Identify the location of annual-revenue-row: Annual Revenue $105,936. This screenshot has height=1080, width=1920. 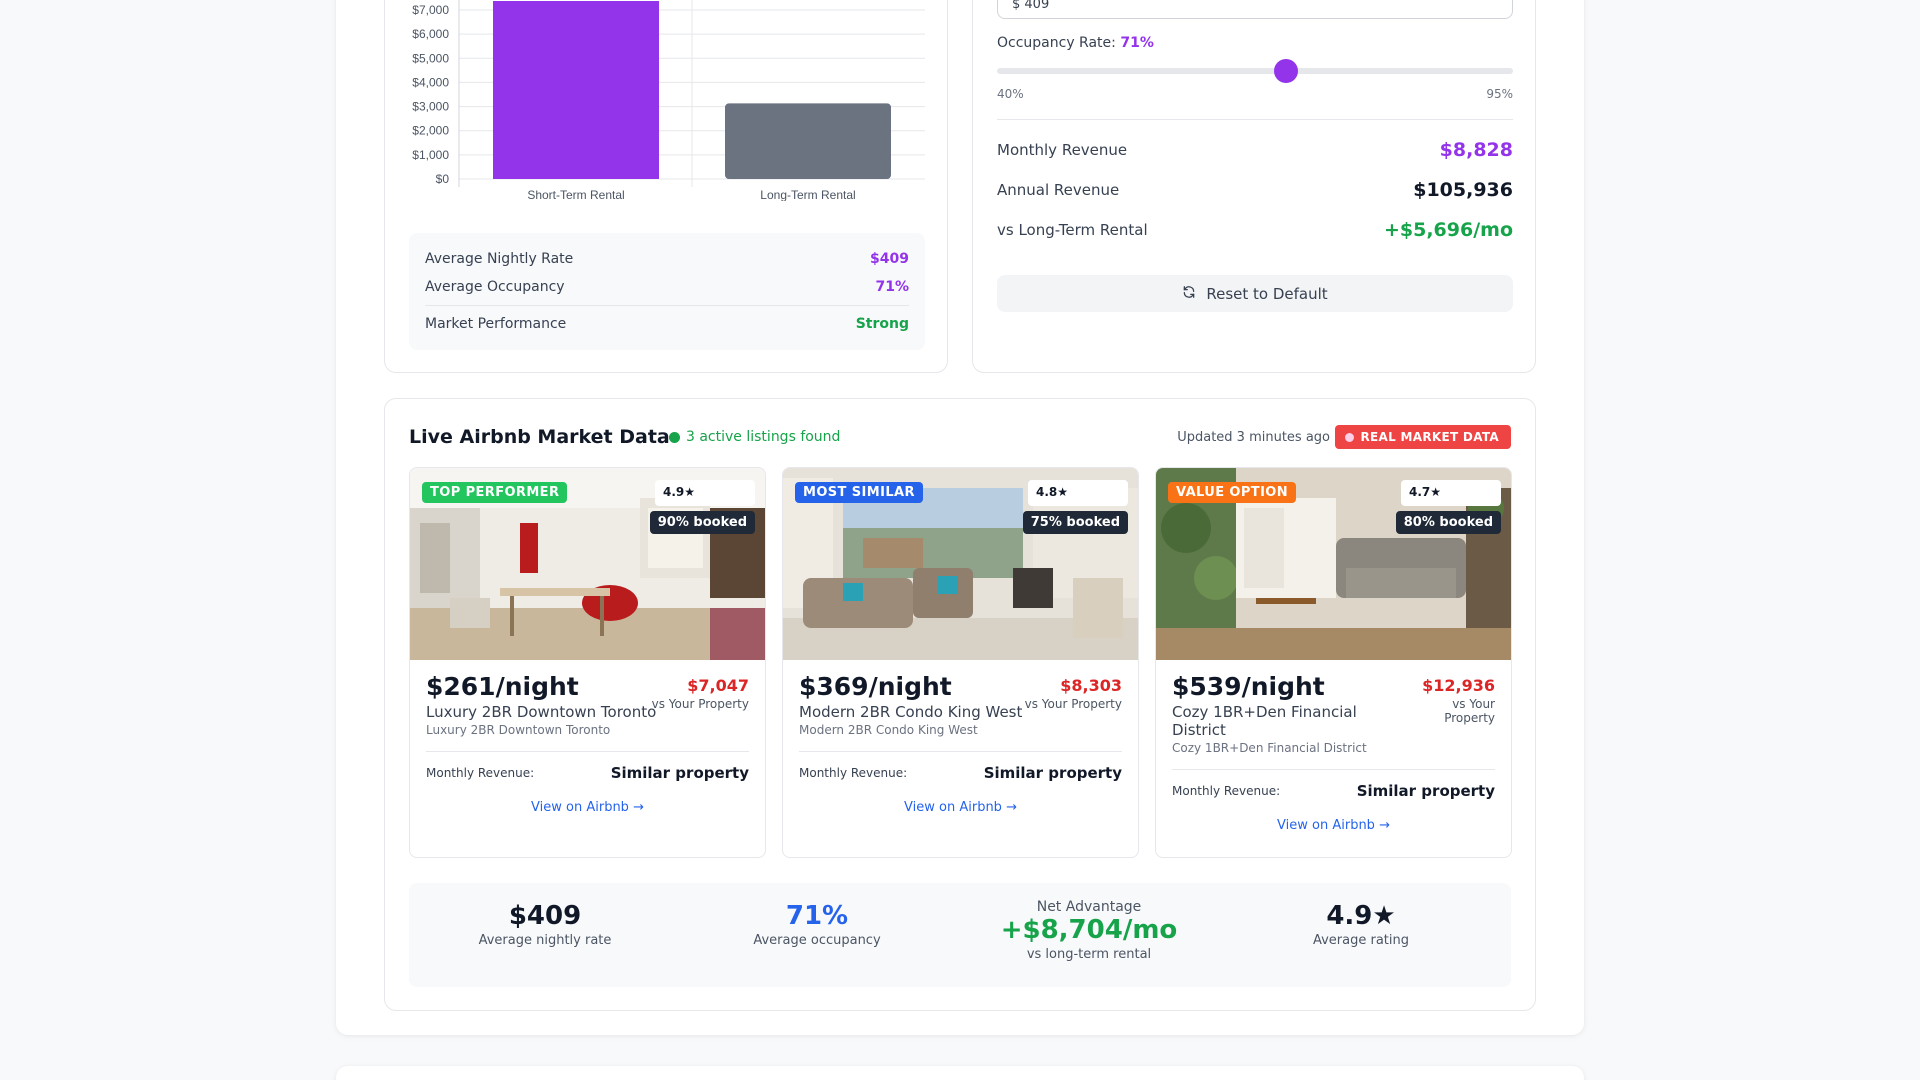
(1255, 190).